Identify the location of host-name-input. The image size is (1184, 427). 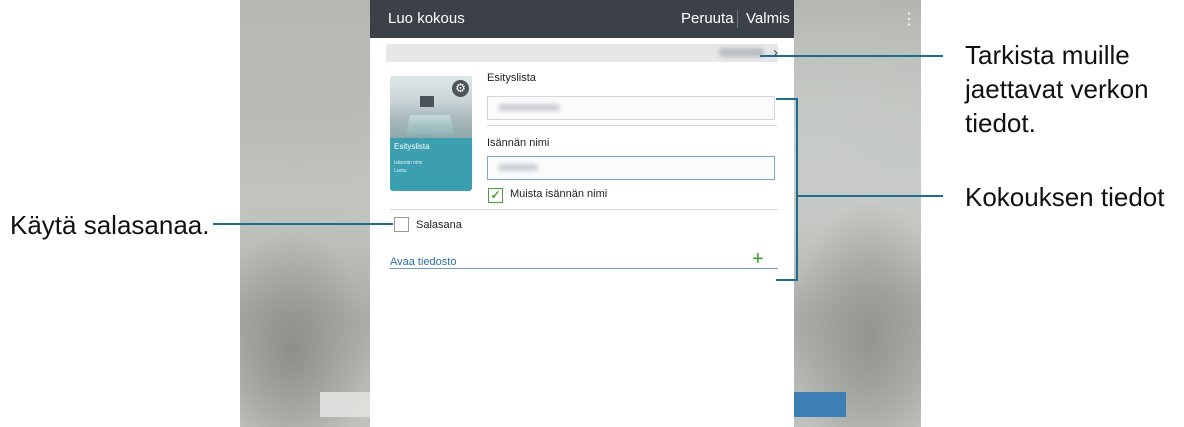
(631, 168).